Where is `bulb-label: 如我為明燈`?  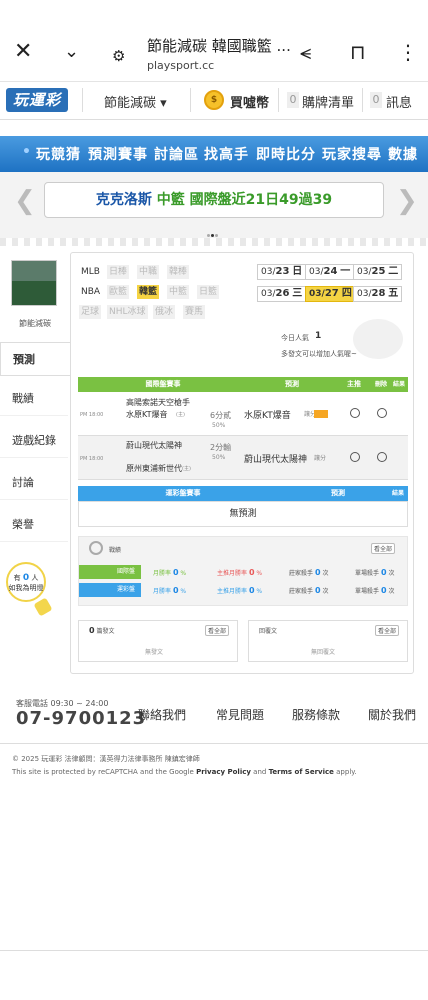 bulb-label: 如我為明燈 is located at coordinates (26, 588).